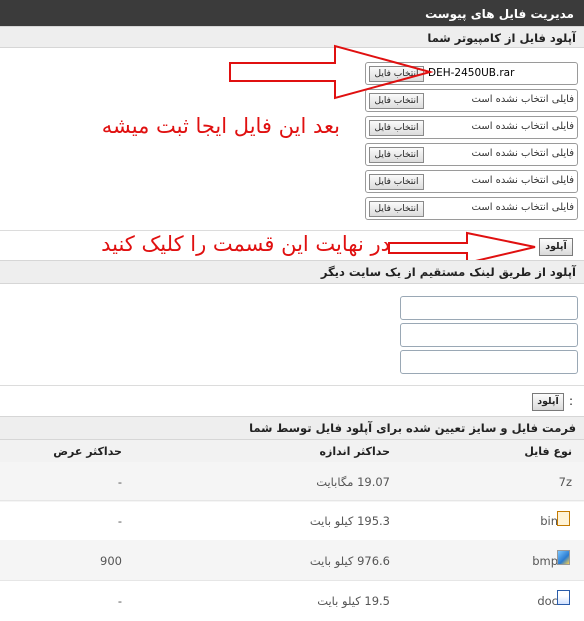 This screenshot has height=621, width=584. I want to click on colon-text: :, so click(571, 401).